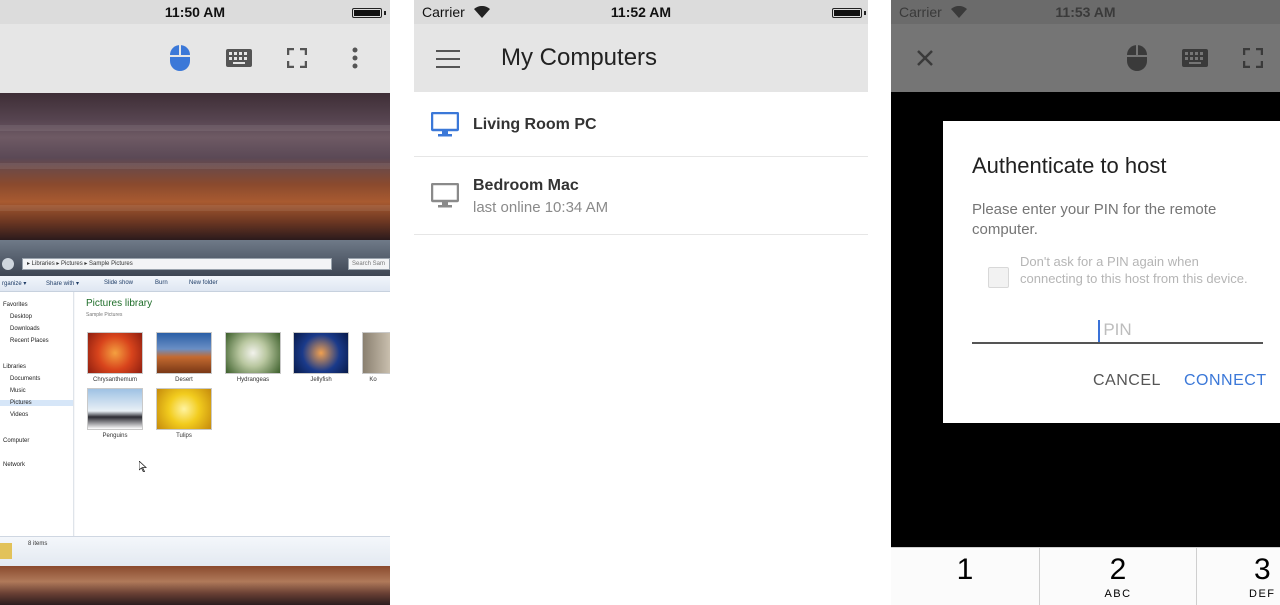  Describe the element at coordinates (998, 277) in the screenshot. I see `remember-pin-checkbox` at that location.